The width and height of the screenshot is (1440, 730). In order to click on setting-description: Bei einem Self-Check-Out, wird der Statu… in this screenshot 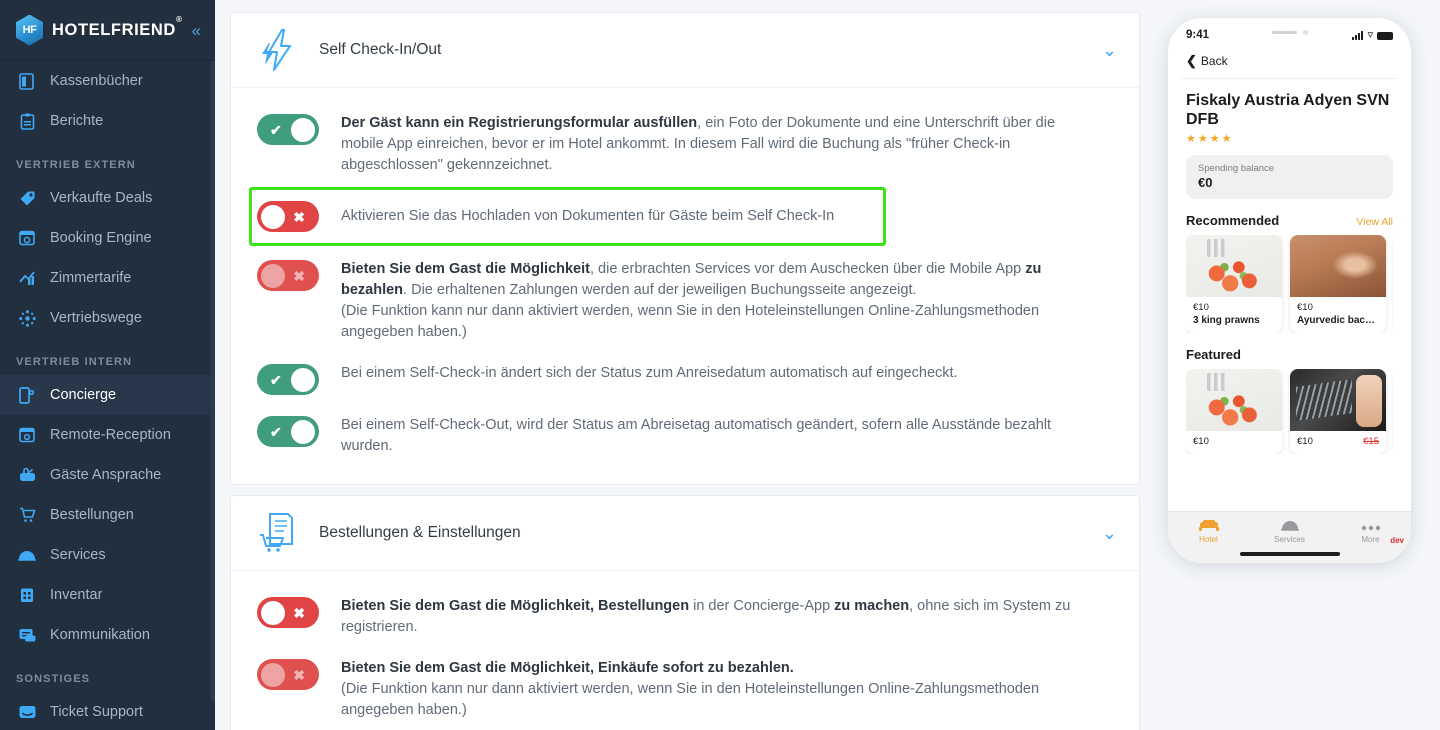, I will do `click(706, 435)`.